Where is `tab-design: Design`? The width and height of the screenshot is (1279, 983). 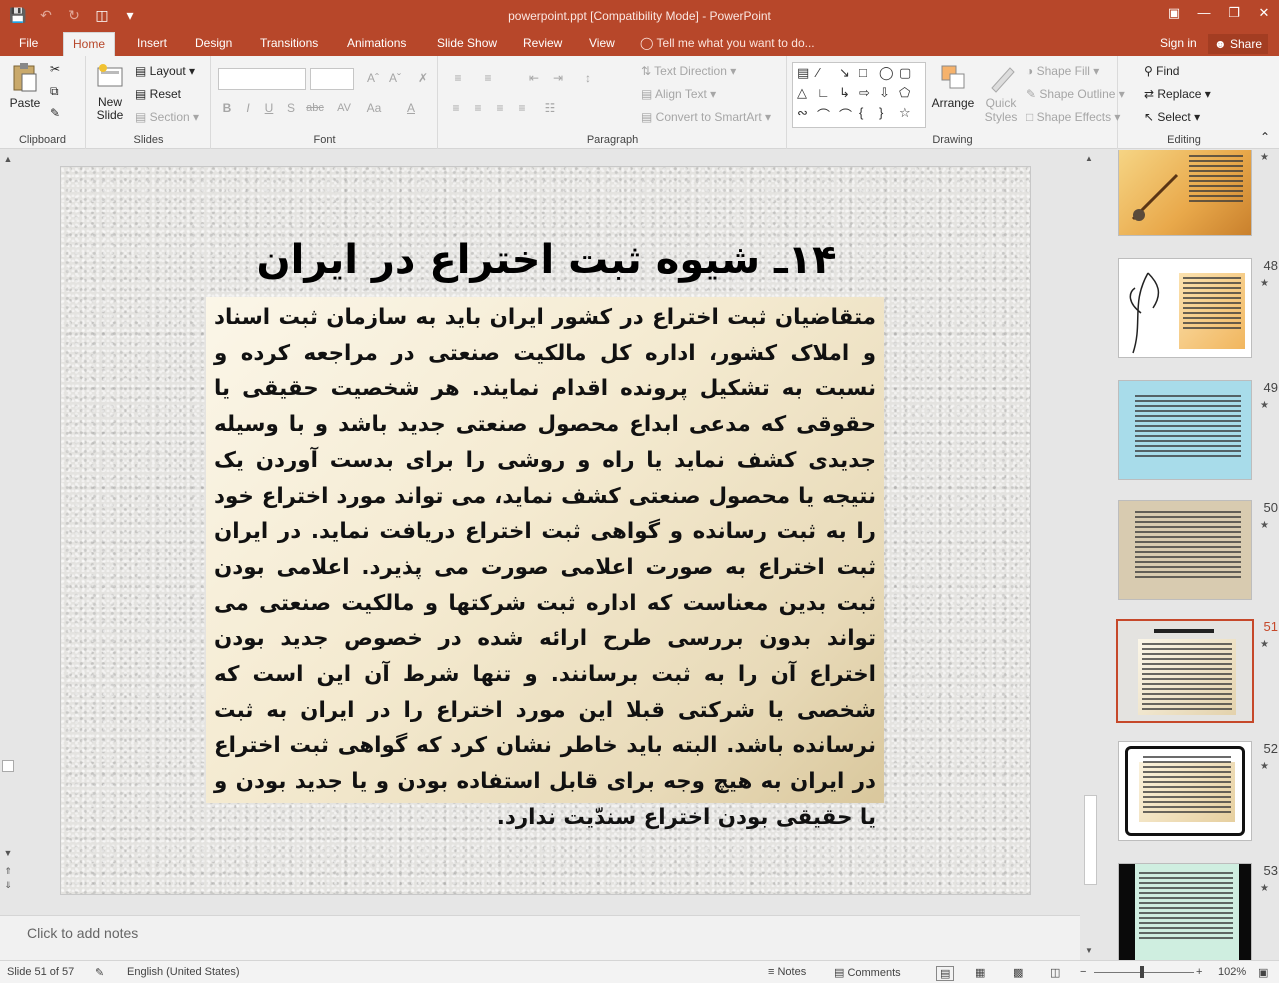 tab-design: Design is located at coordinates (213, 44).